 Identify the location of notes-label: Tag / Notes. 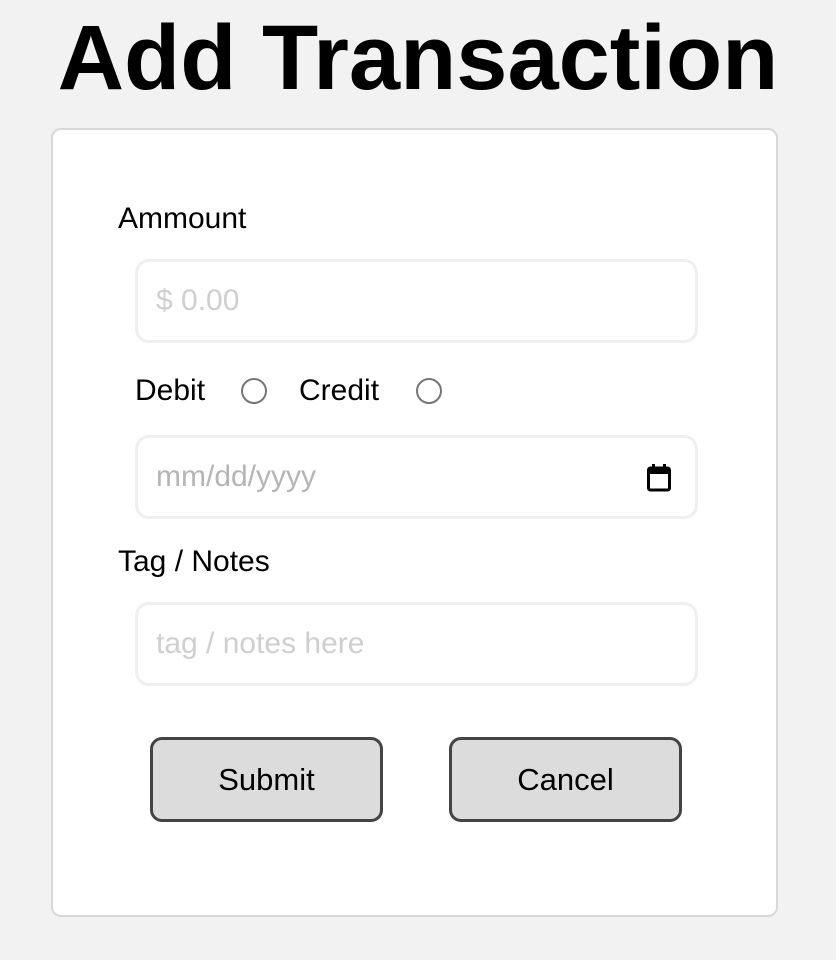
(194, 561).